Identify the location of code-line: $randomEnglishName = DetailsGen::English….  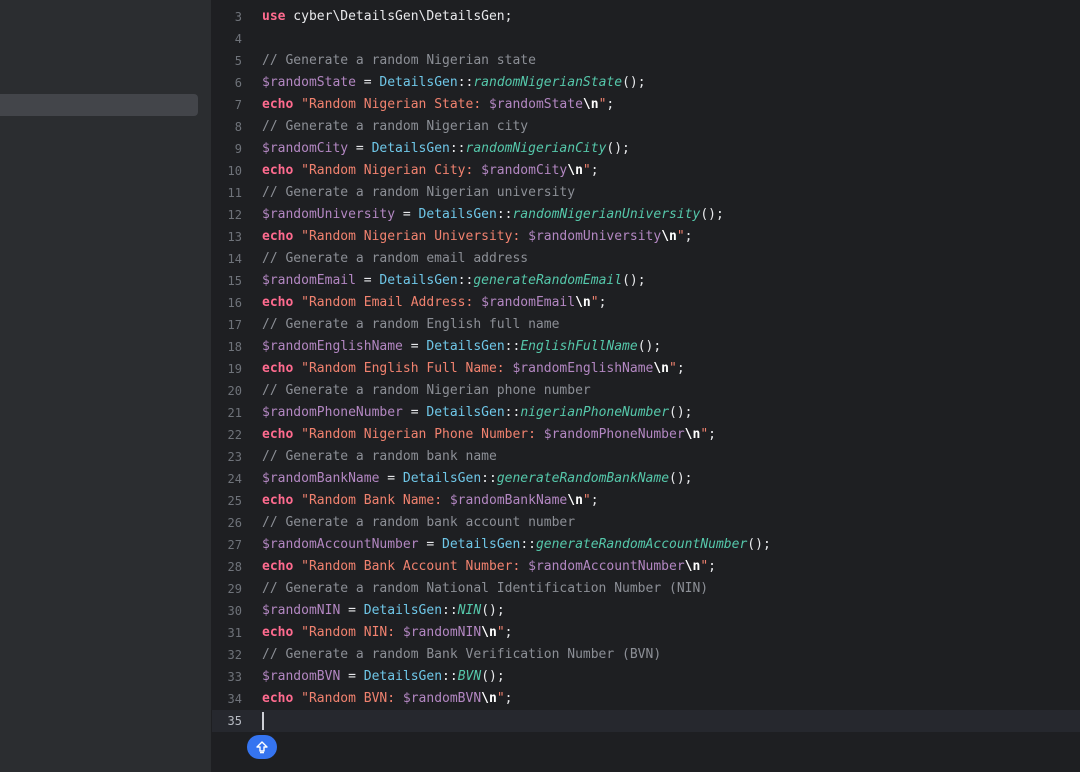
(461, 347).